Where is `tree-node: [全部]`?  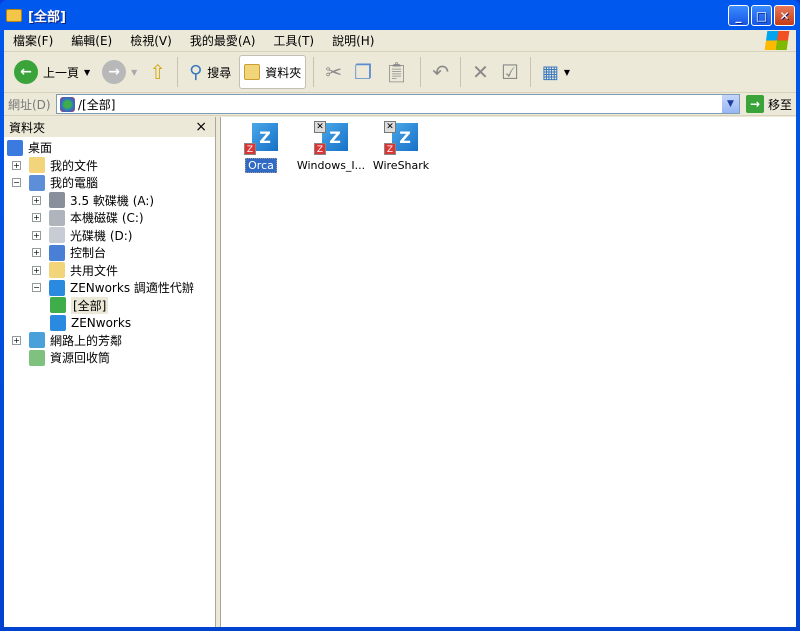 tree-node: [全部] is located at coordinates (109, 305).